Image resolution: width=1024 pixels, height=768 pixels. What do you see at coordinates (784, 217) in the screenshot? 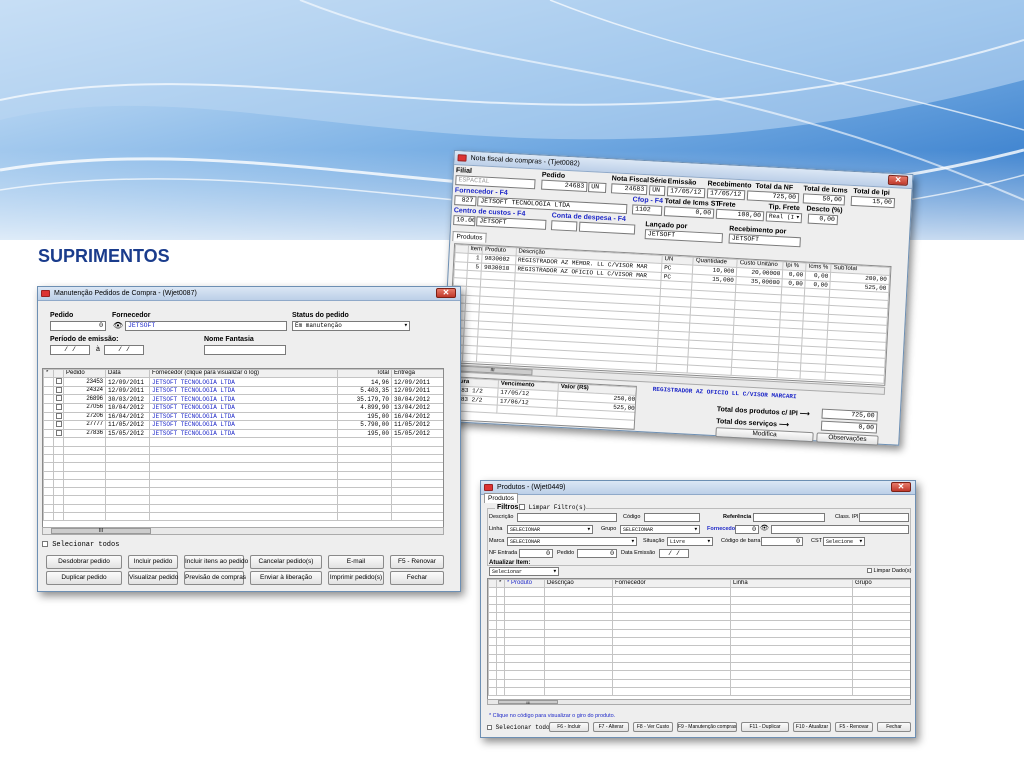
I see `tip-frete-select: Real (I` at bounding box center [784, 217].